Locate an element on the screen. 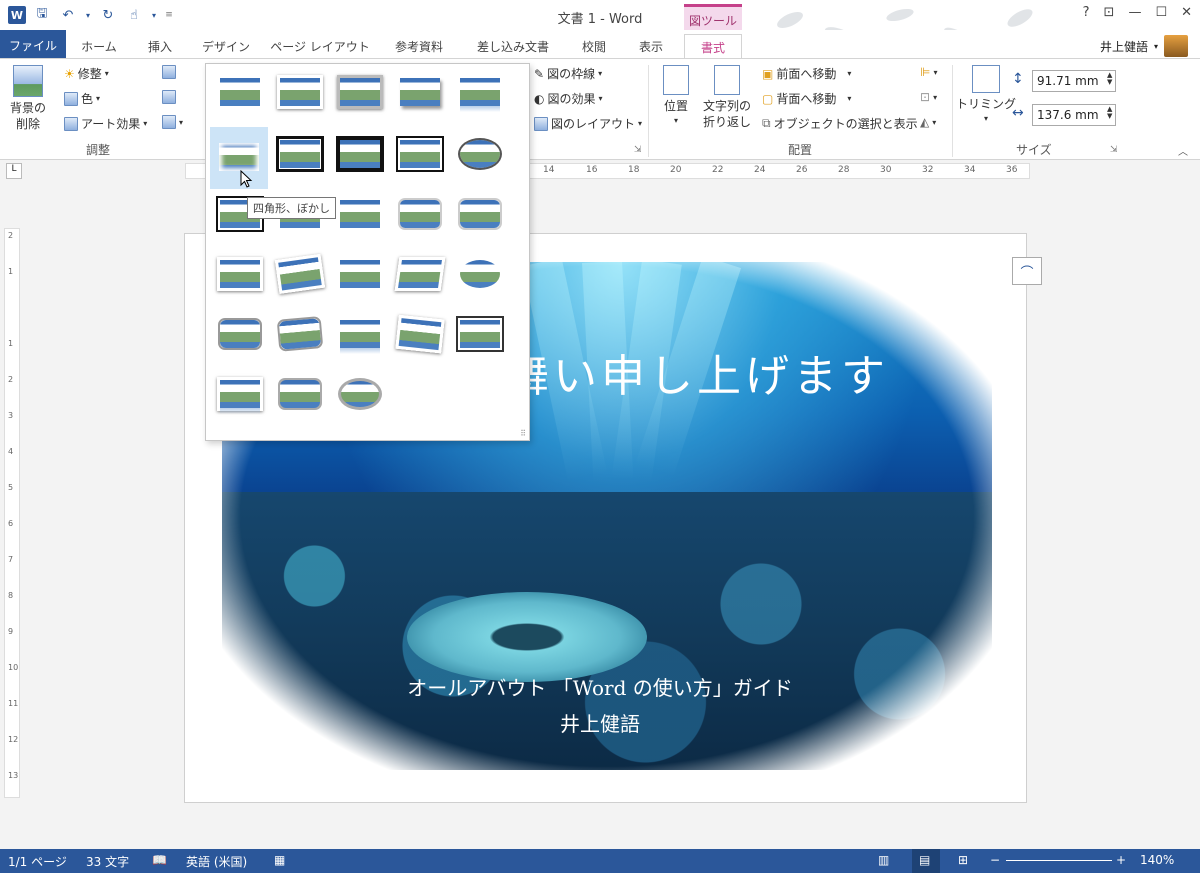 The height and width of the screenshot is (873, 1200). word-count: 33 文字 is located at coordinates (107, 861).